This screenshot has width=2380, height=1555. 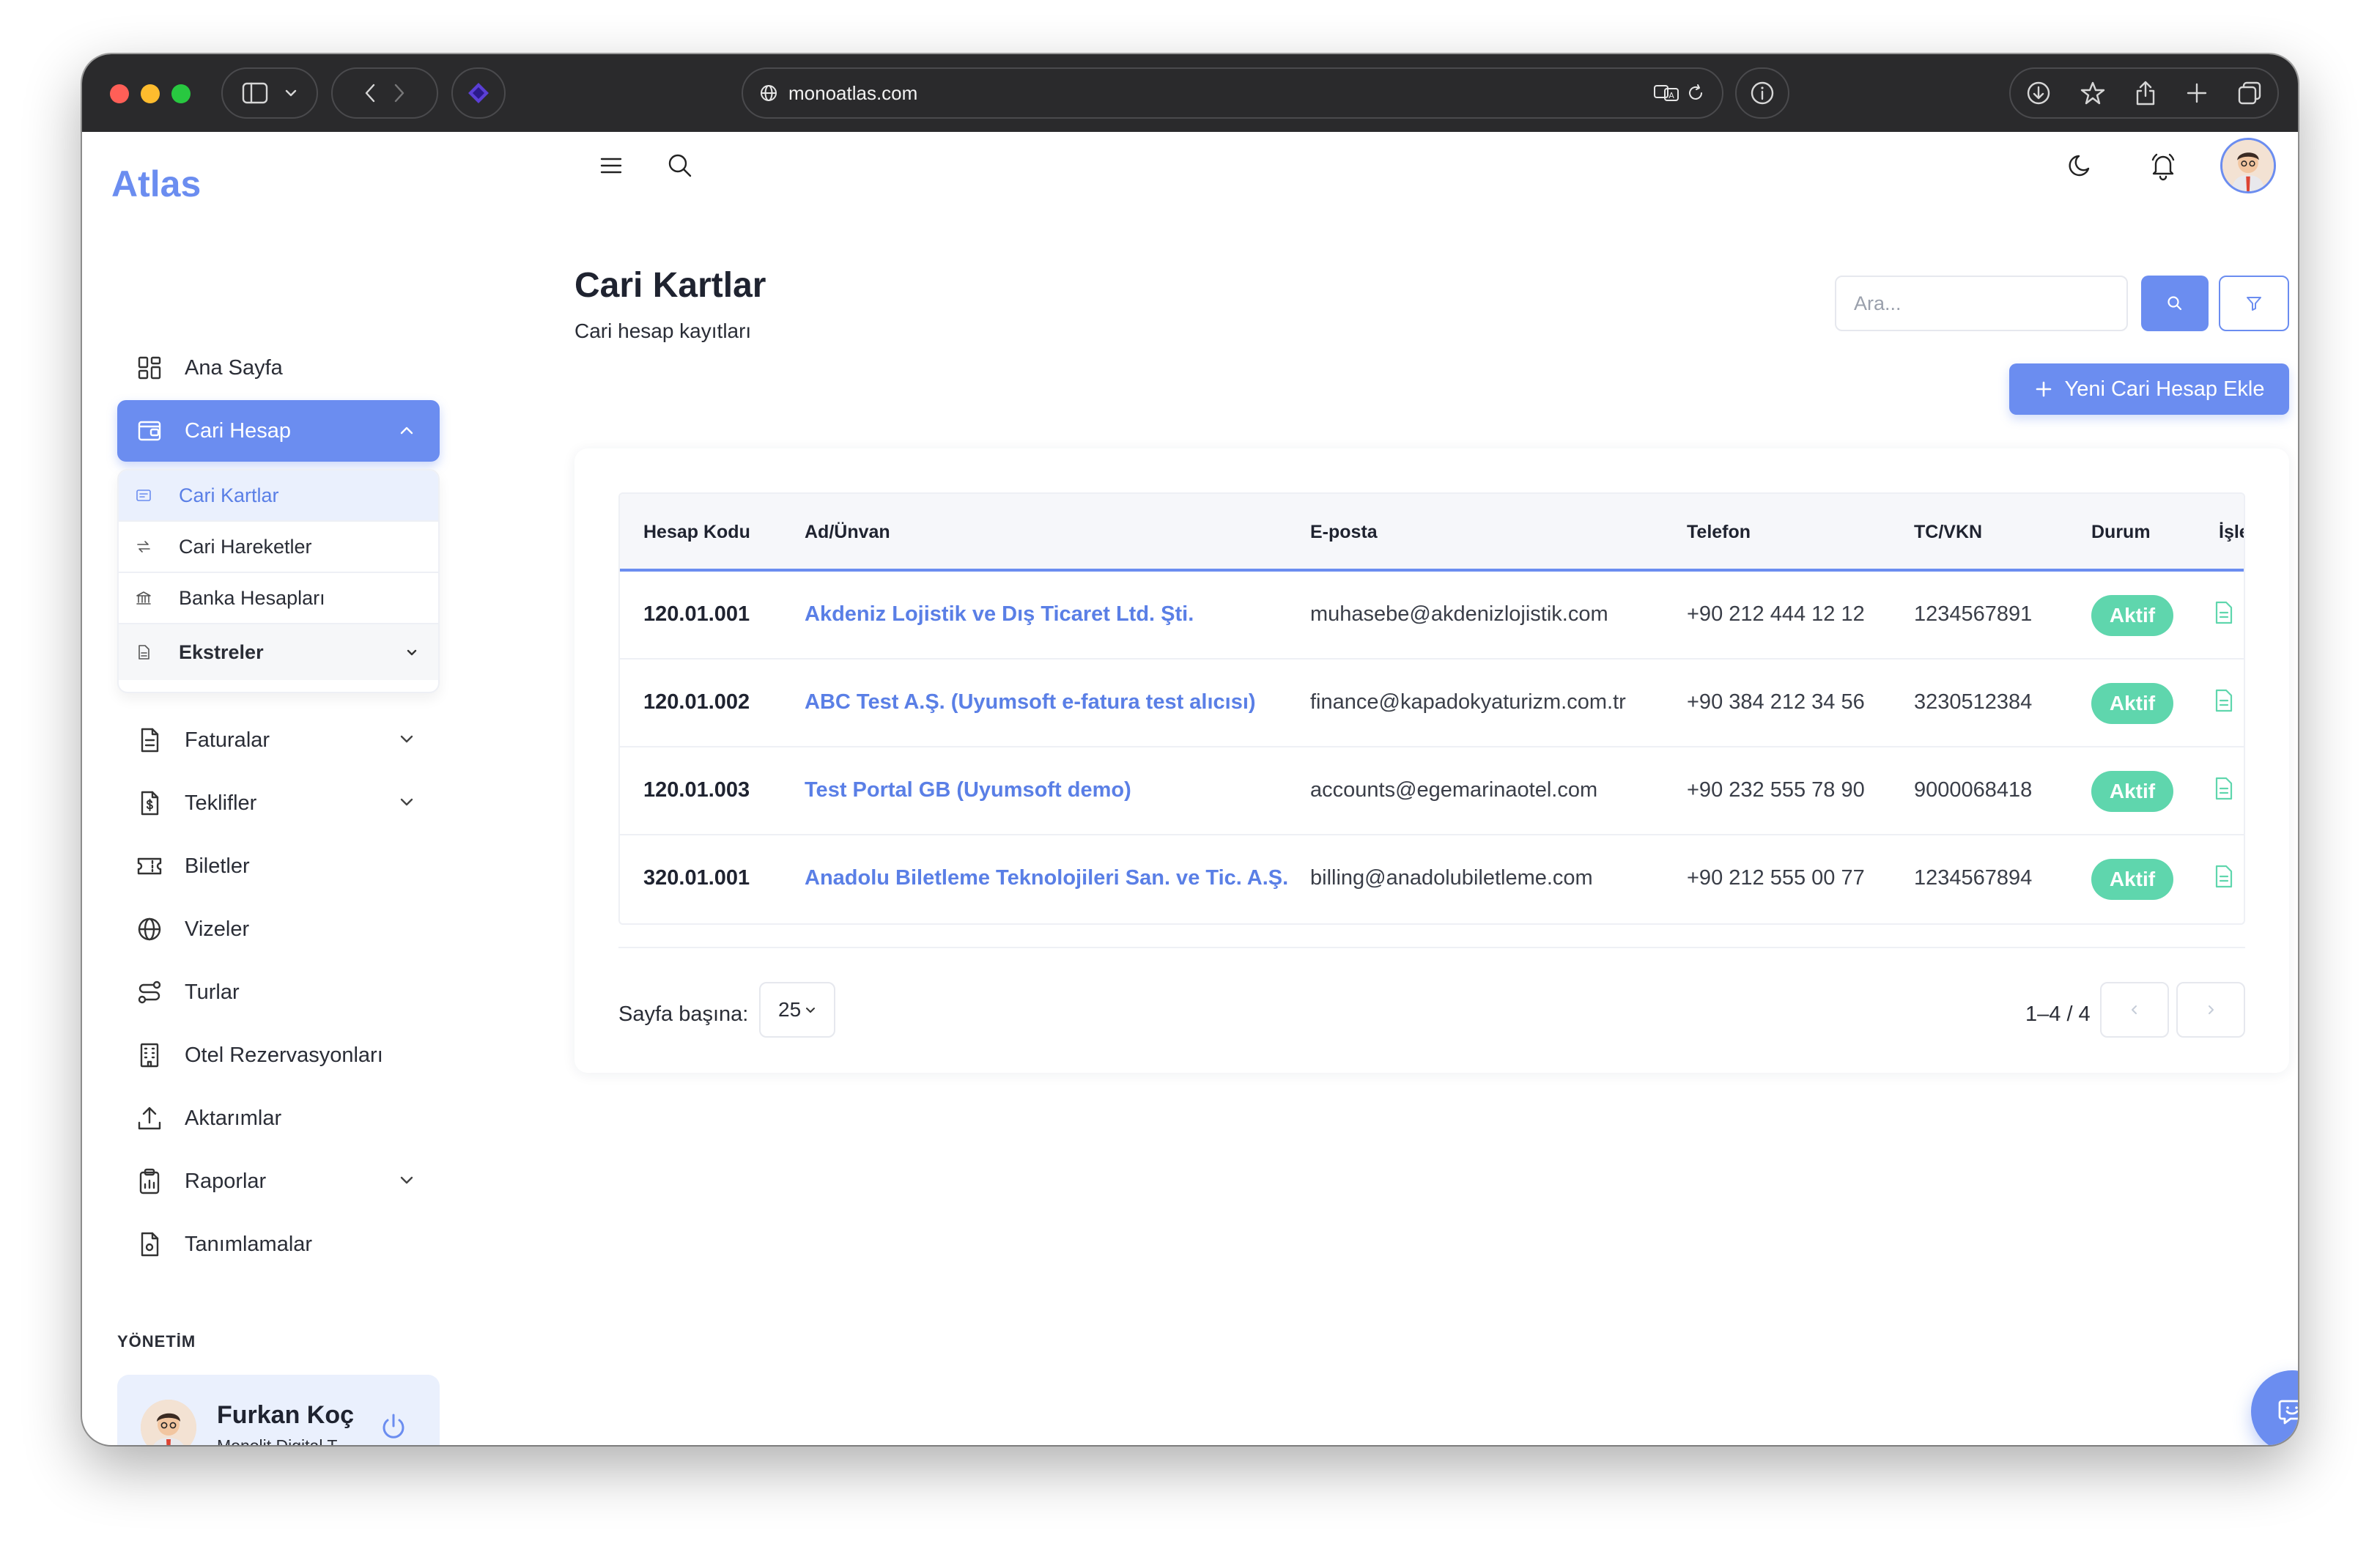 I want to click on site-info-button, so click(x=1762, y=93).